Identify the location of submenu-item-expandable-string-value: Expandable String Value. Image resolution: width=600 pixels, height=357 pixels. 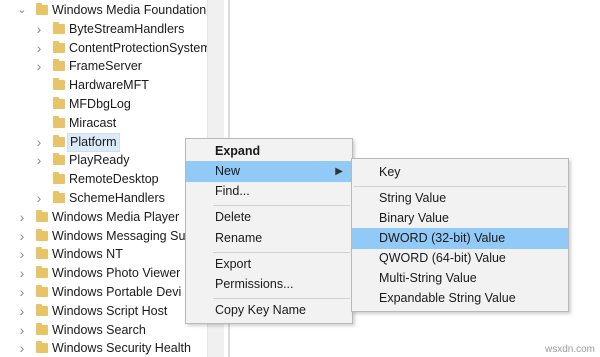
(460, 298).